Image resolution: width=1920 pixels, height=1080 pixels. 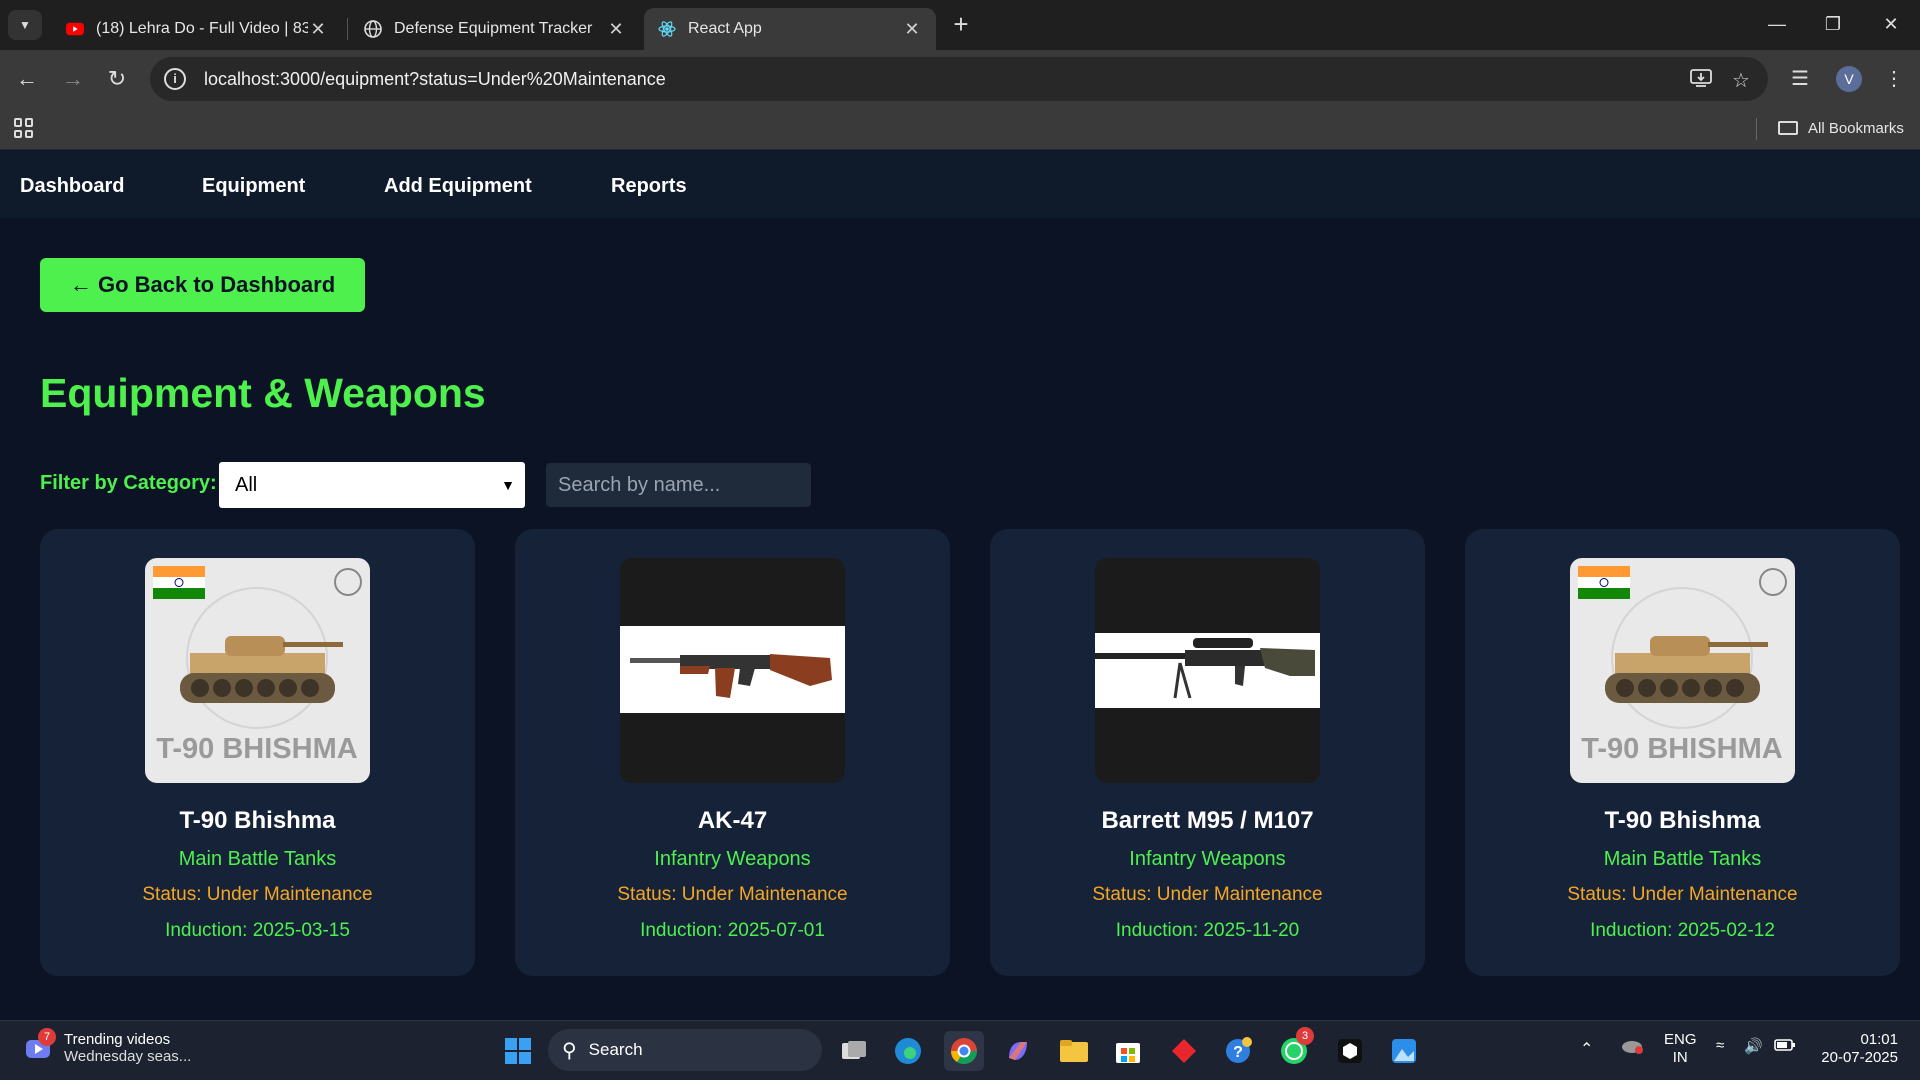 What do you see at coordinates (1682, 670) in the screenshot?
I see `tank-image: T-90 BHISHMA` at bounding box center [1682, 670].